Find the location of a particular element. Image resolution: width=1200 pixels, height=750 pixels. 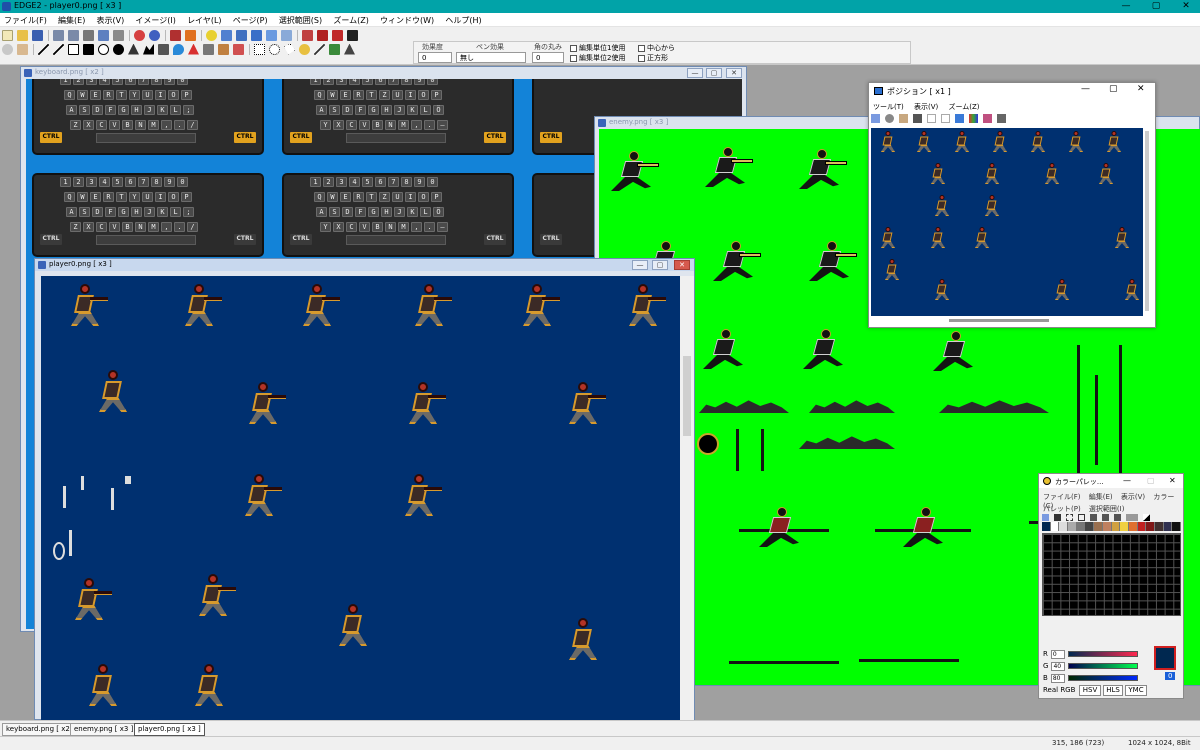

position-window-icon is located at coordinates (256, 35).